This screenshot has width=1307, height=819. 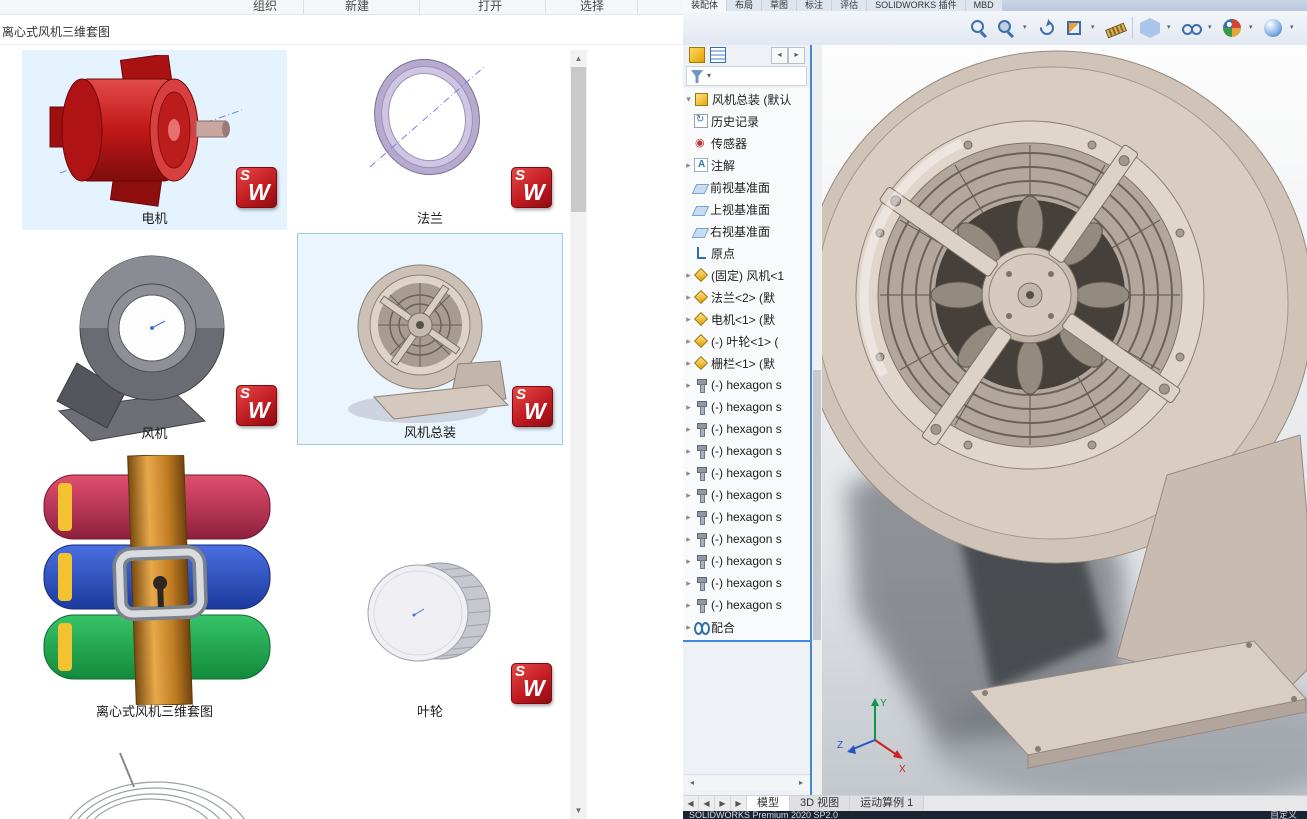 What do you see at coordinates (1273, 28) in the screenshot?
I see `apply-scene-icon` at bounding box center [1273, 28].